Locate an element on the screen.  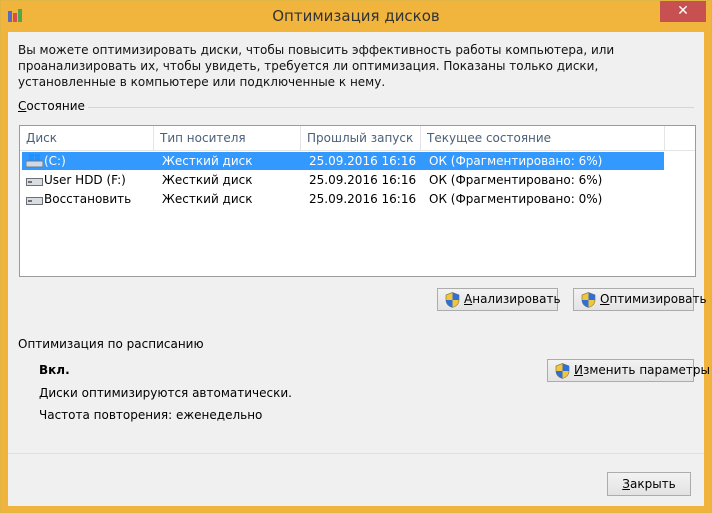
status-group-divider is located at coordinates (391, 107).